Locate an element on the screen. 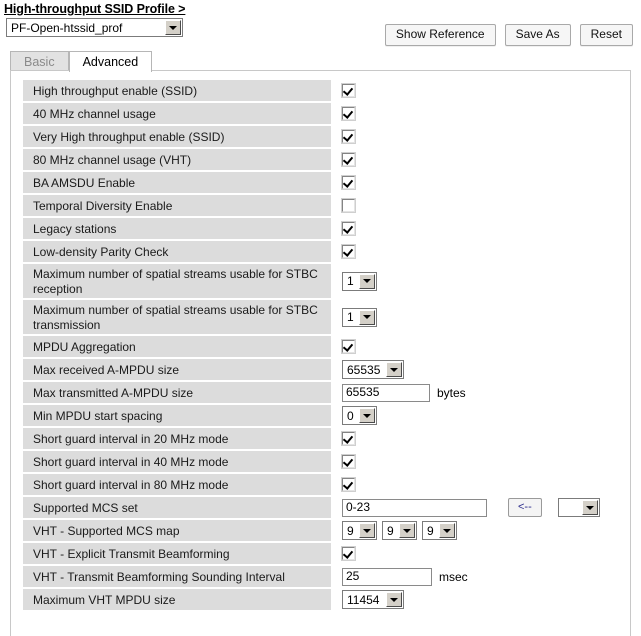 This screenshot has width=641, height=636. tab-advanced: Advanced is located at coordinates (110, 61).